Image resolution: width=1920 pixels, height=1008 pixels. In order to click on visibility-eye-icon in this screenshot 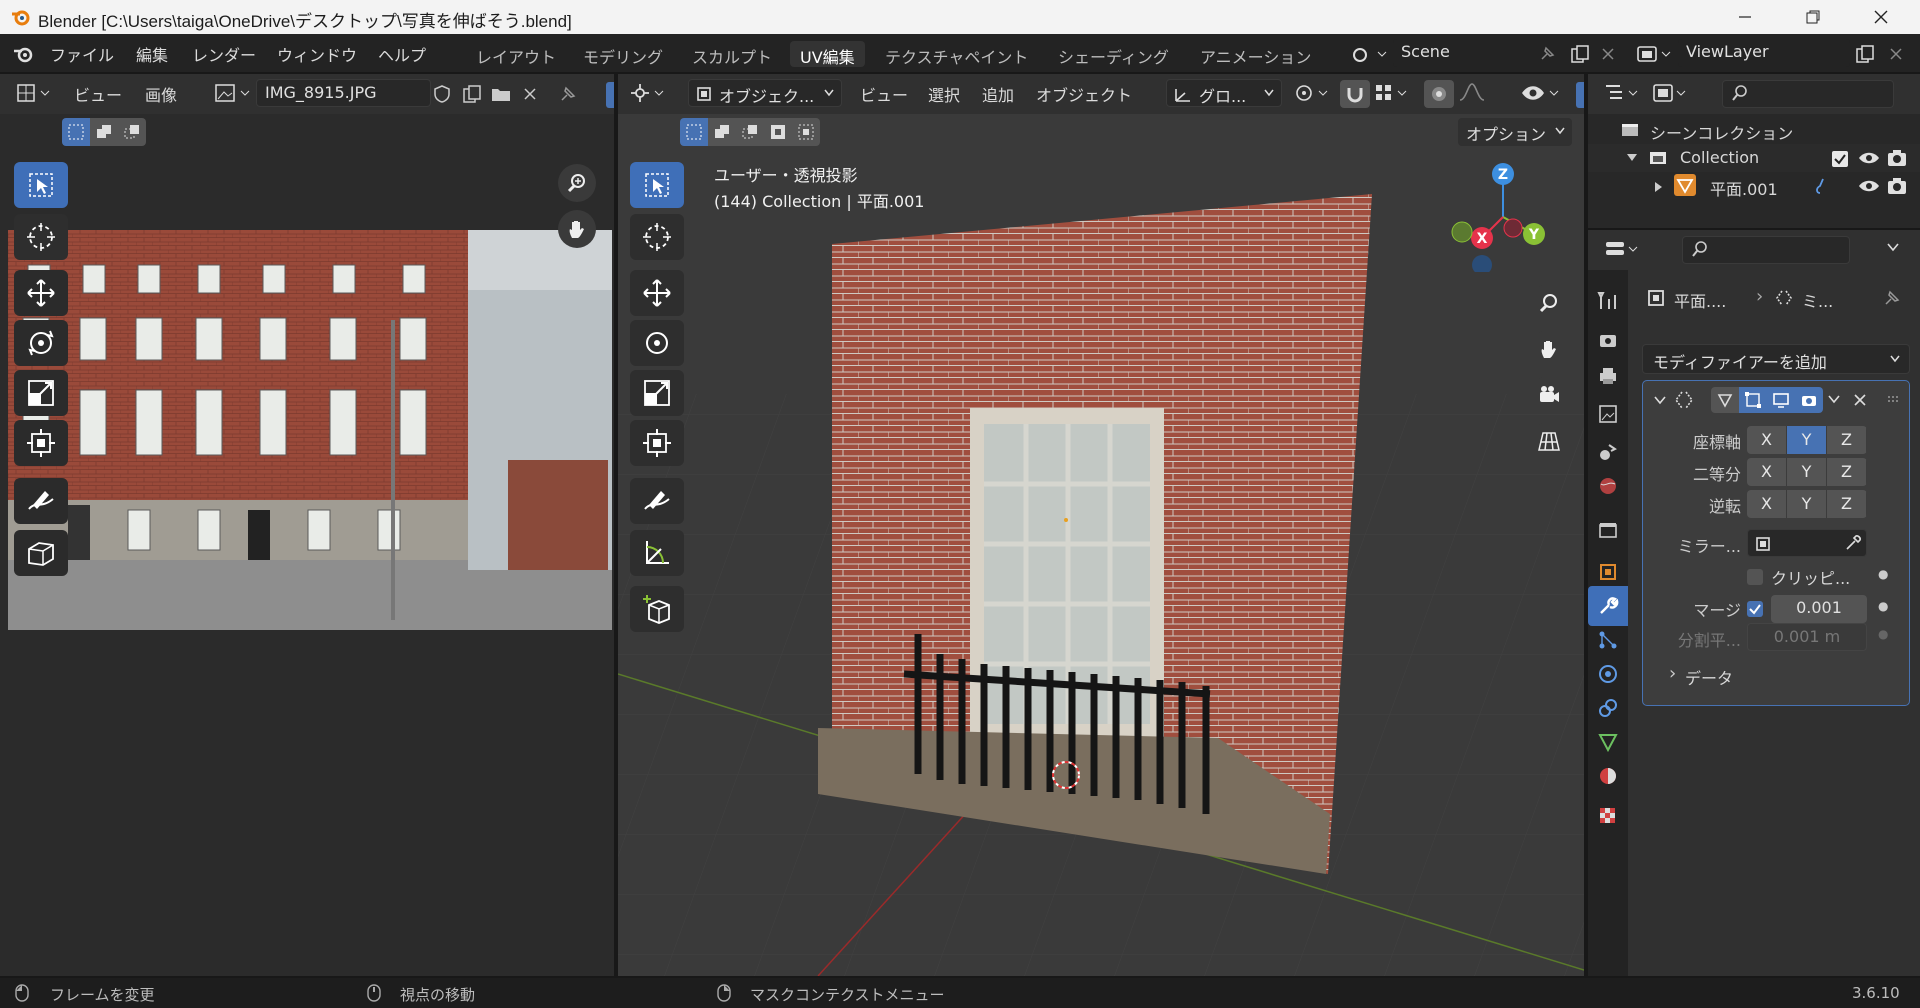, I will do `click(1540, 93)`.